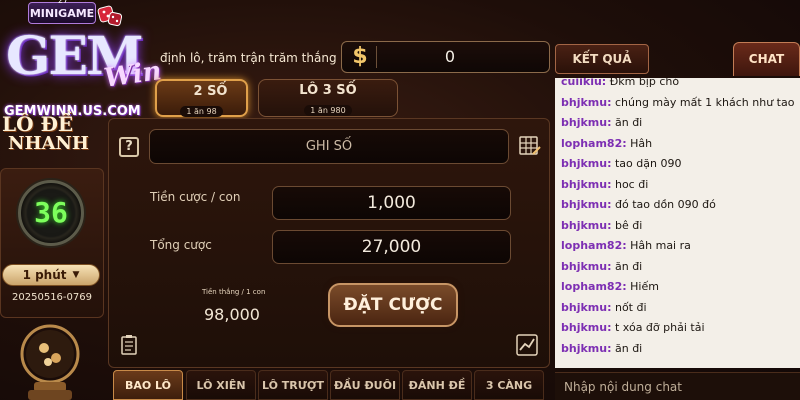 The height and width of the screenshot is (400, 800). I want to click on balance-divider, so click(376, 57).